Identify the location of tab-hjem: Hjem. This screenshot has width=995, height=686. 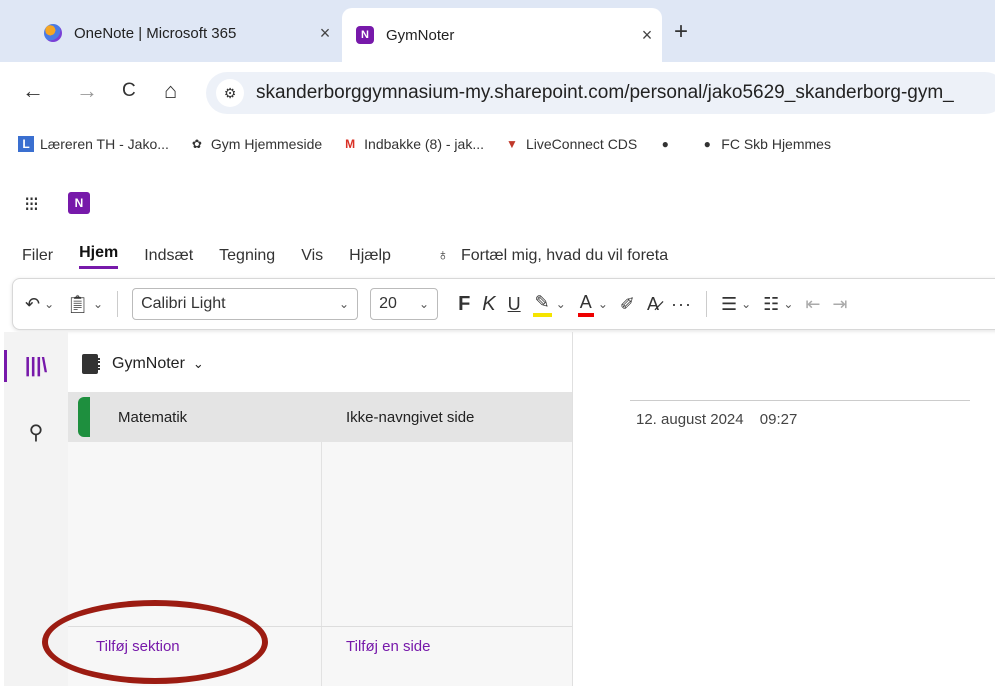
(99, 256).